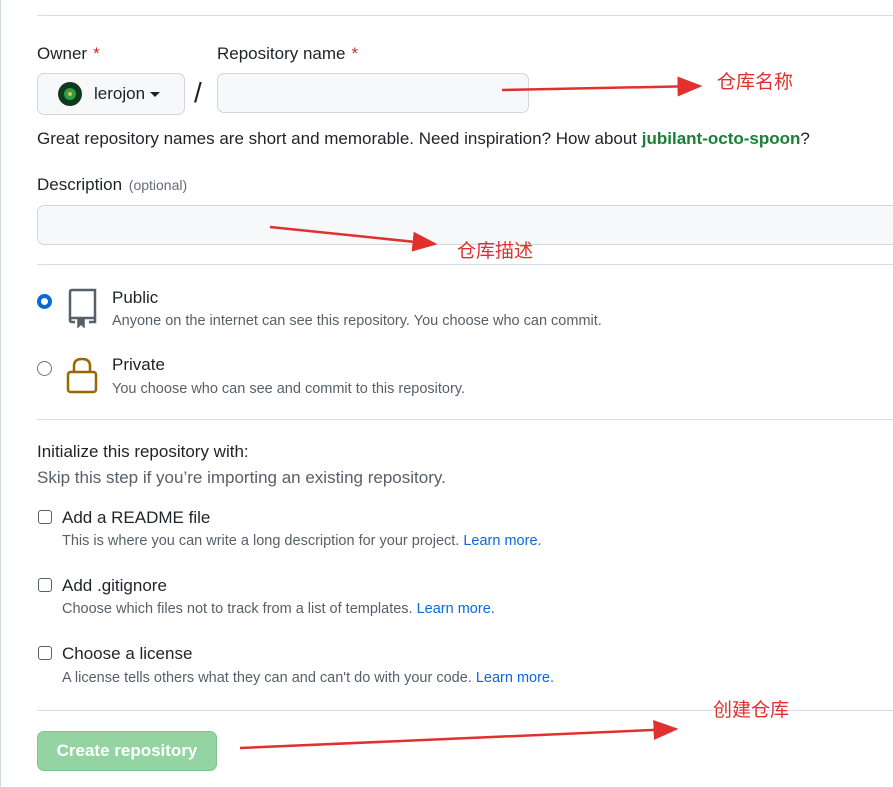  I want to click on annotation-create: 创建仓库, so click(751, 710).